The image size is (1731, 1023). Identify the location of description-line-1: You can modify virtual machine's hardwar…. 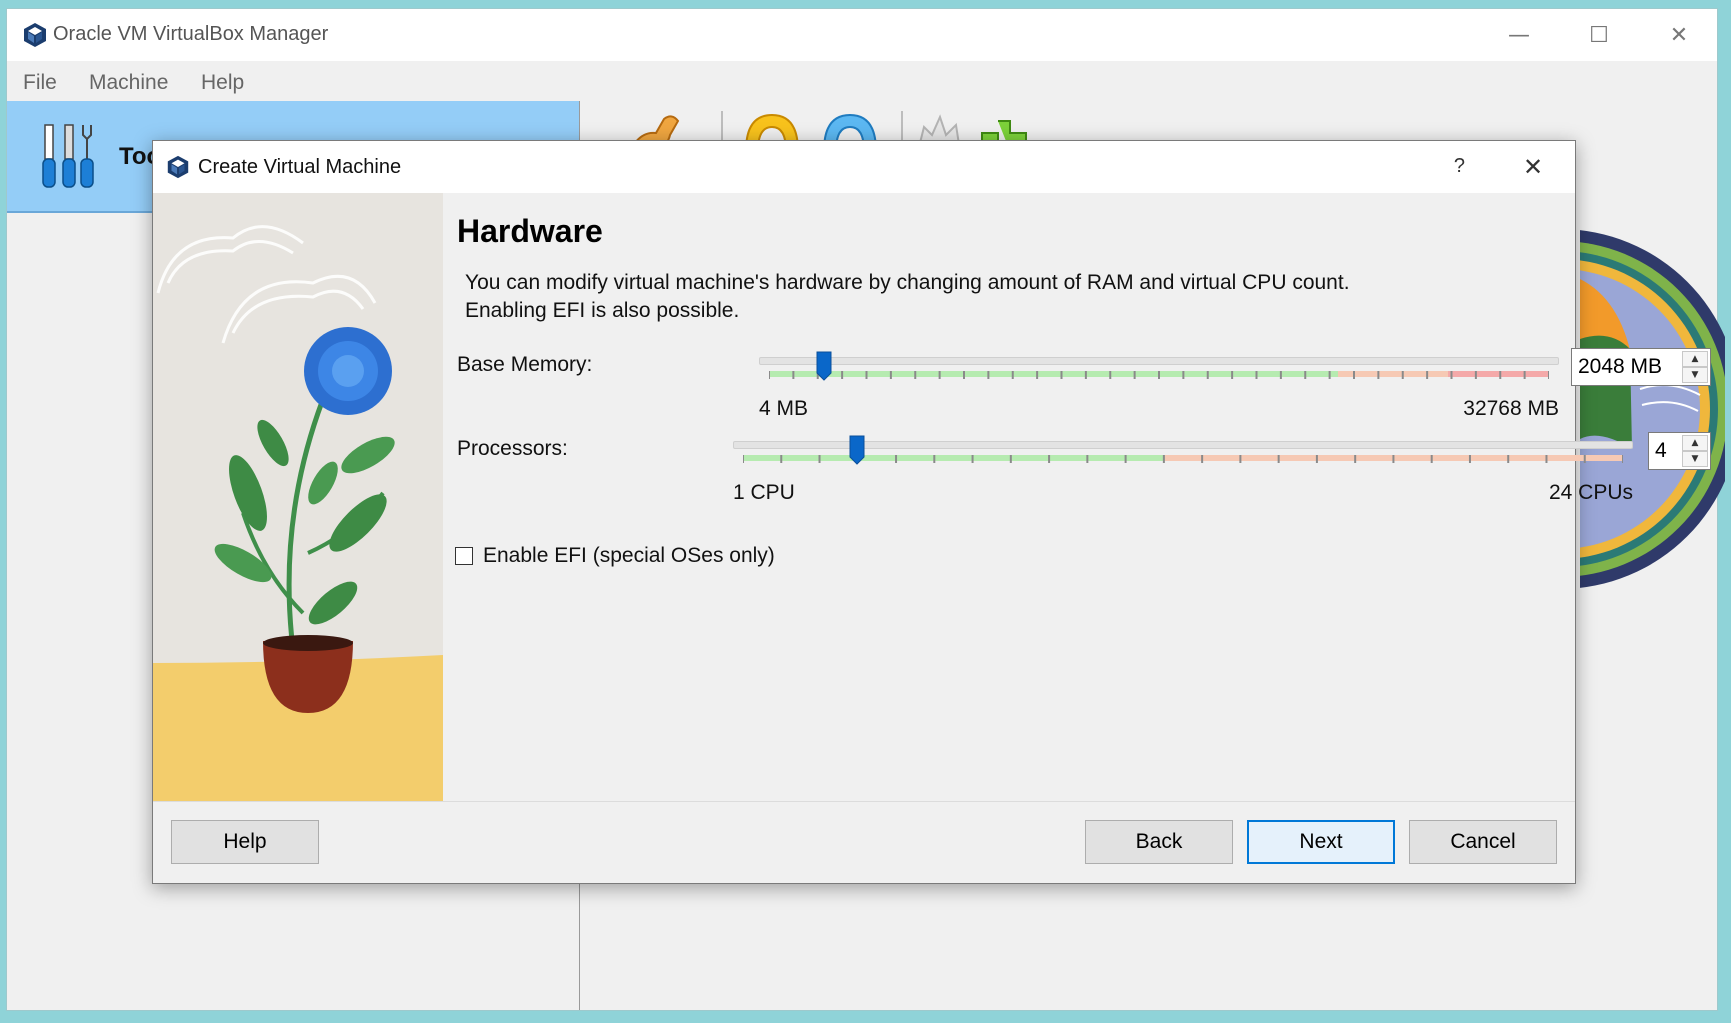
(907, 282).